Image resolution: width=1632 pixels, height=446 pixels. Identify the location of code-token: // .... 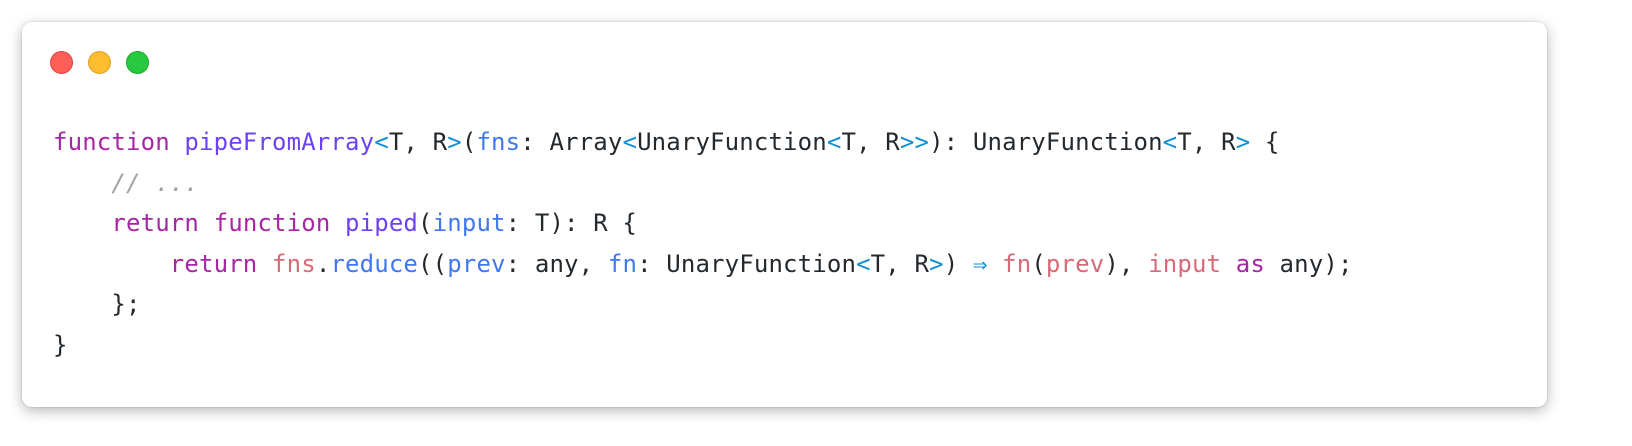
(155, 182).